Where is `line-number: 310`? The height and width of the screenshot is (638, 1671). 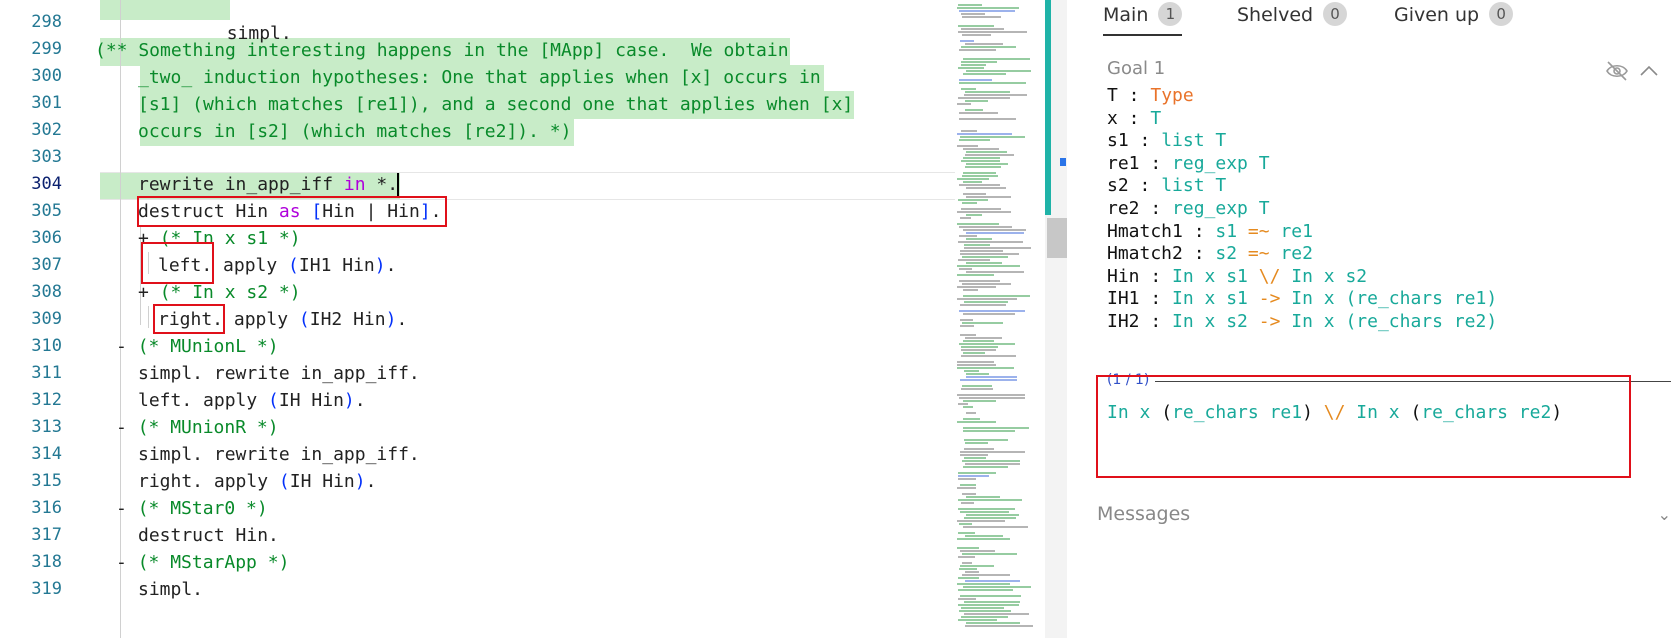 line-number: 310 is located at coordinates (46, 346).